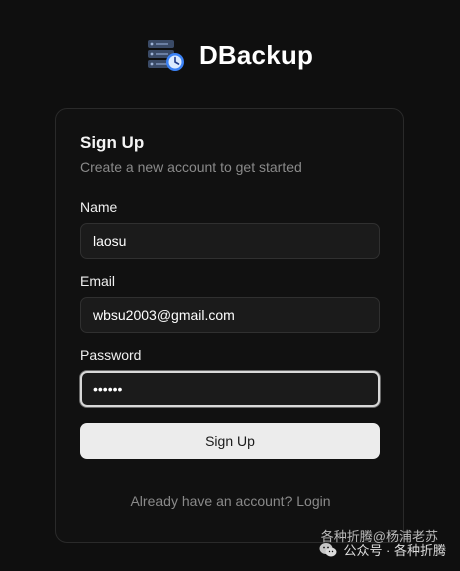 The image size is (460, 571). I want to click on app-name: DBackup, so click(256, 54).